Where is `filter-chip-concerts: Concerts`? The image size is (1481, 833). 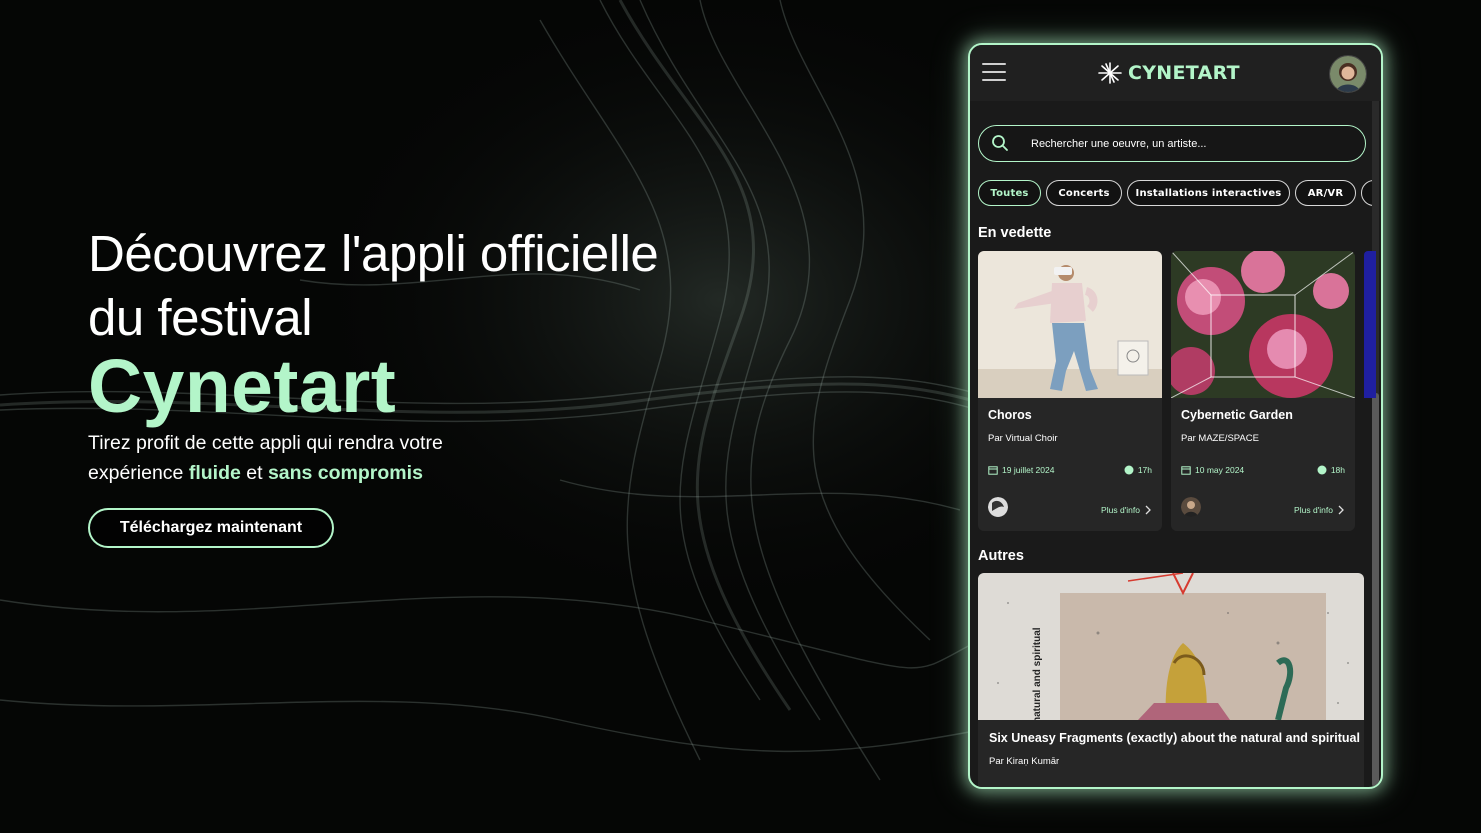
filter-chip-concerts: Concerts is located at coordinates (1084, 193).